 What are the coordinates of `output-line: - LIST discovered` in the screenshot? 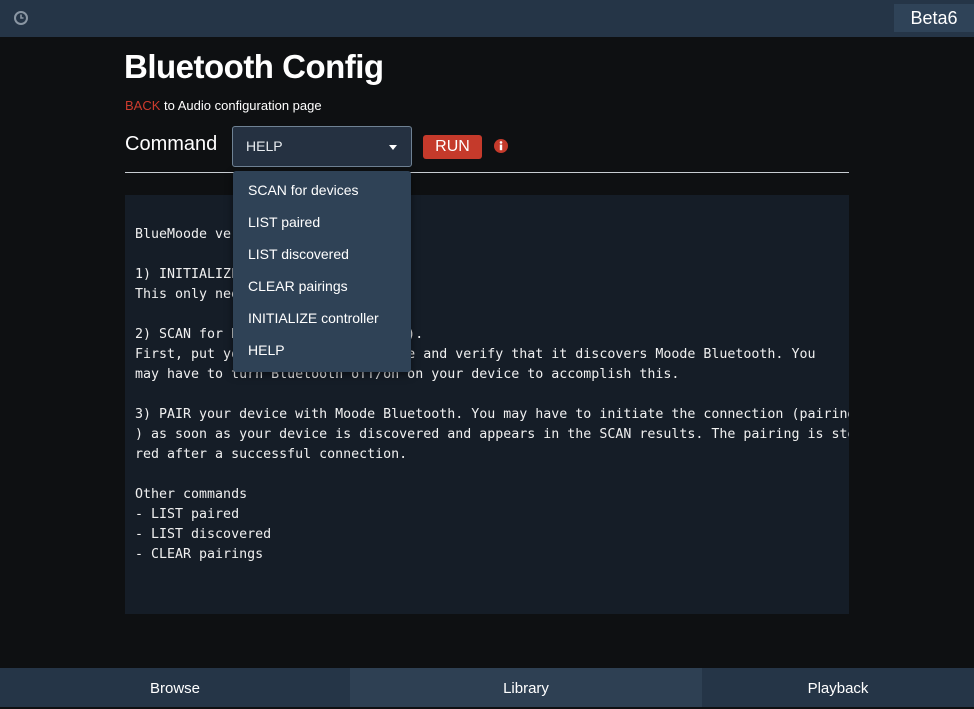 It's located at (203, 534).